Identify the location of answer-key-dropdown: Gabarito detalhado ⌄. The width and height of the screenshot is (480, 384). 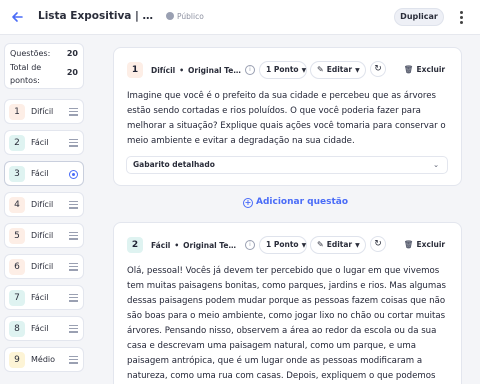
(287, 165).